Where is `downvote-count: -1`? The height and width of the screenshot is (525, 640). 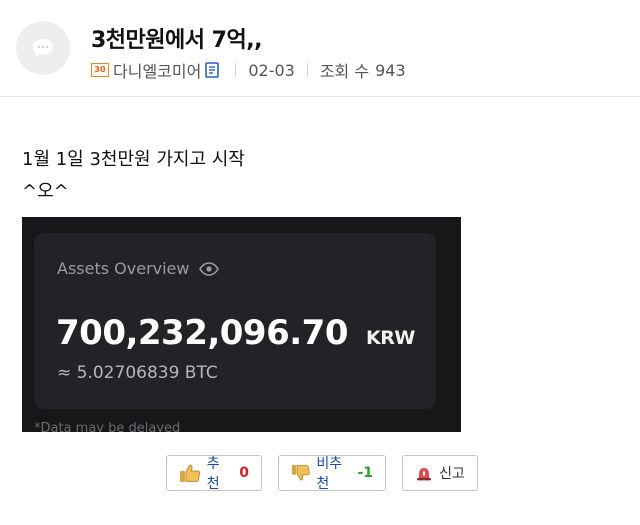
downvote-count: -1 is located at coordinates (365, 473).